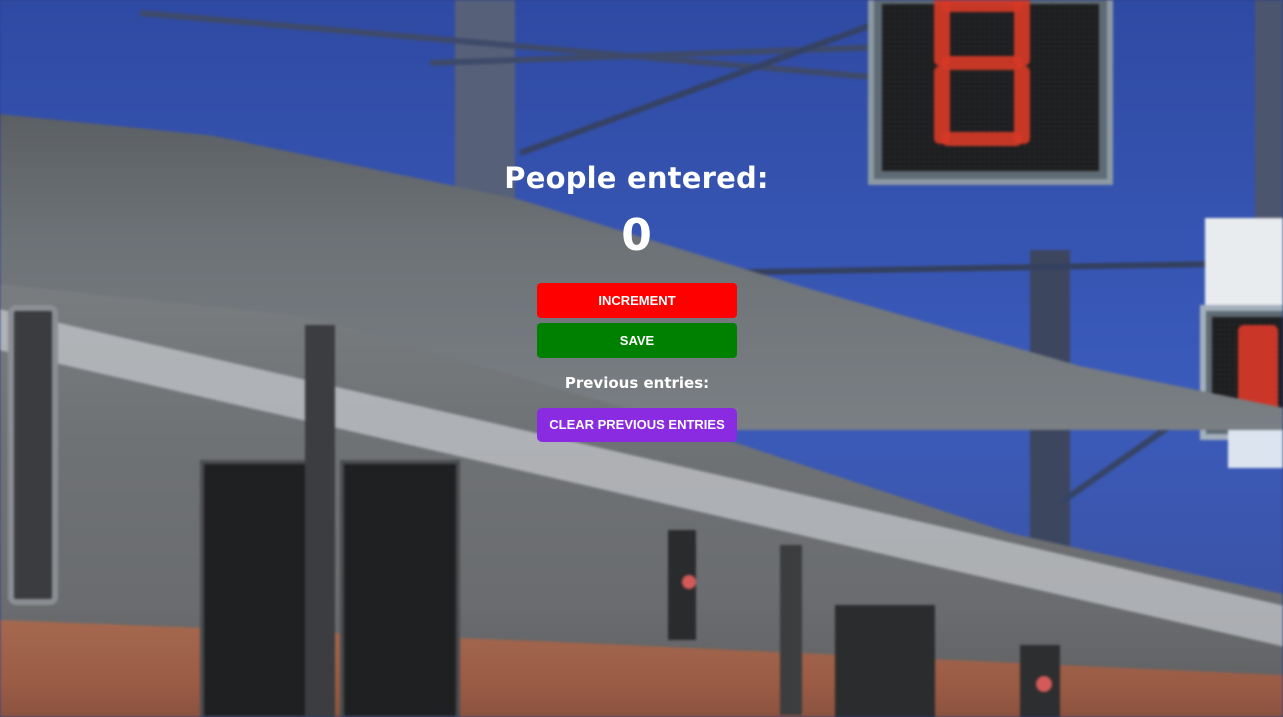 Image resolution: width=1283 pixels, height=717 pixels. What do you see at coordinates (637, 425) in the screenshot?
I see `clear-previous-entries-button: CLEAR PREVIOUS ENTRIES` at bounding box center [637, 425].